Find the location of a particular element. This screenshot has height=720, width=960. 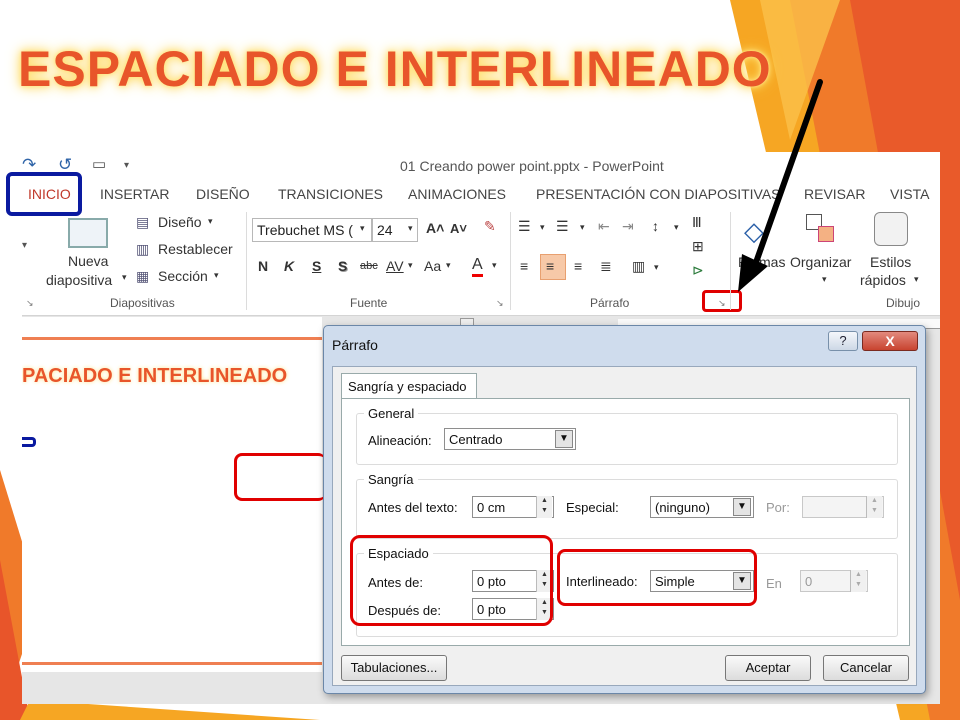

especial-dropdown-icon: ▼ is located at coordinates (742, 507).